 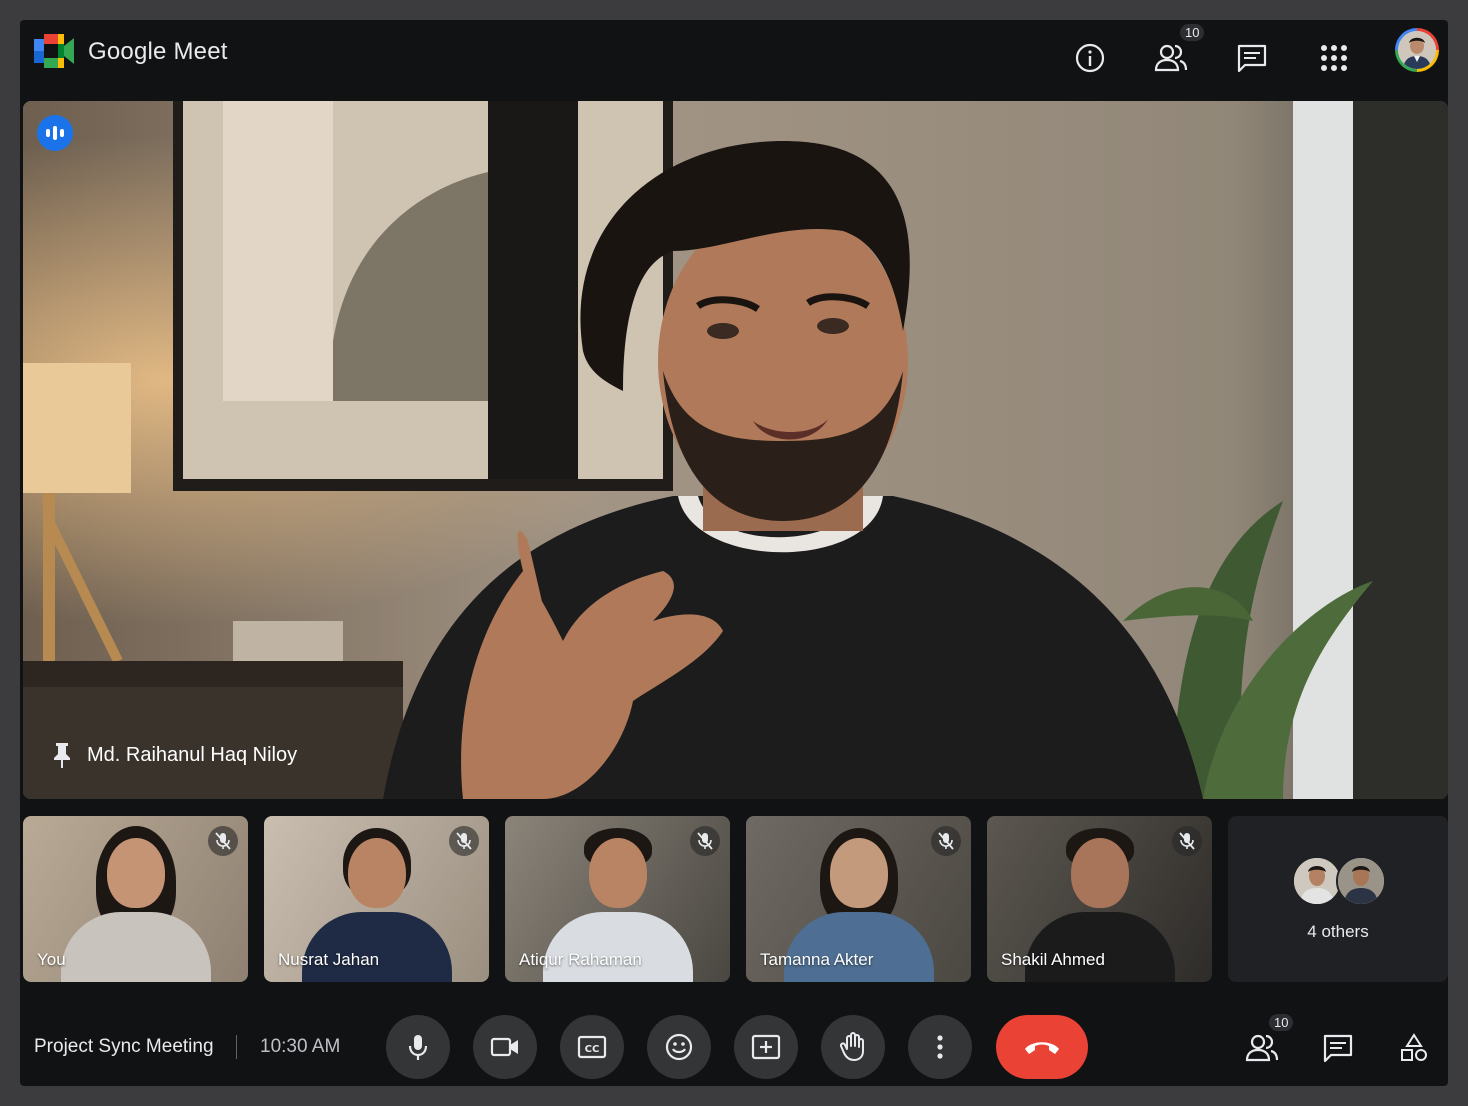 I want to click on activities-button, so click(x=1414, y=1048).